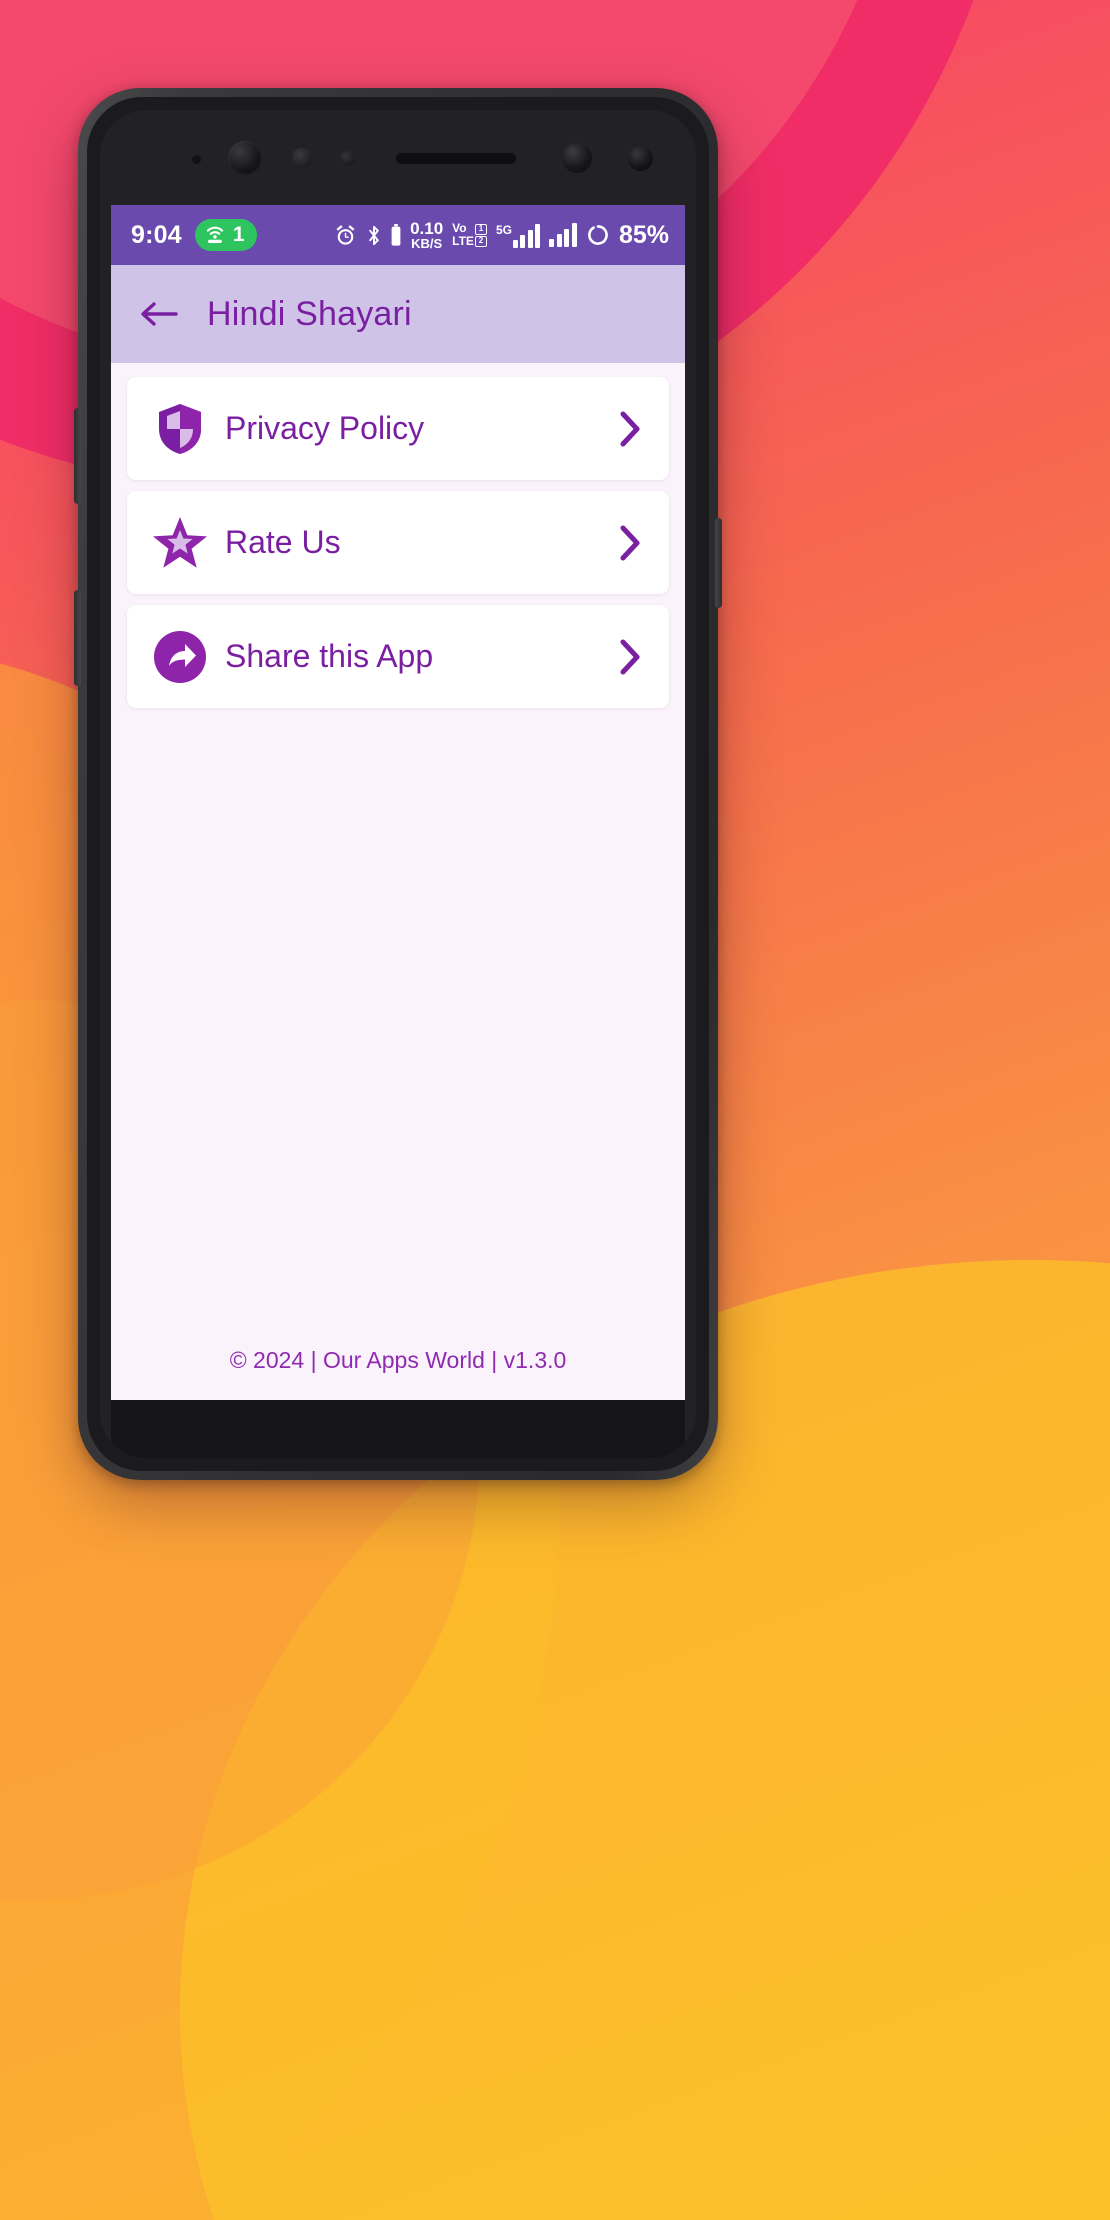 The height and width of the screenshot is (2220, 1110). Describe the element at coordinates (526, 235) in the screenshot. I see `signal-bars-icon` at that location.